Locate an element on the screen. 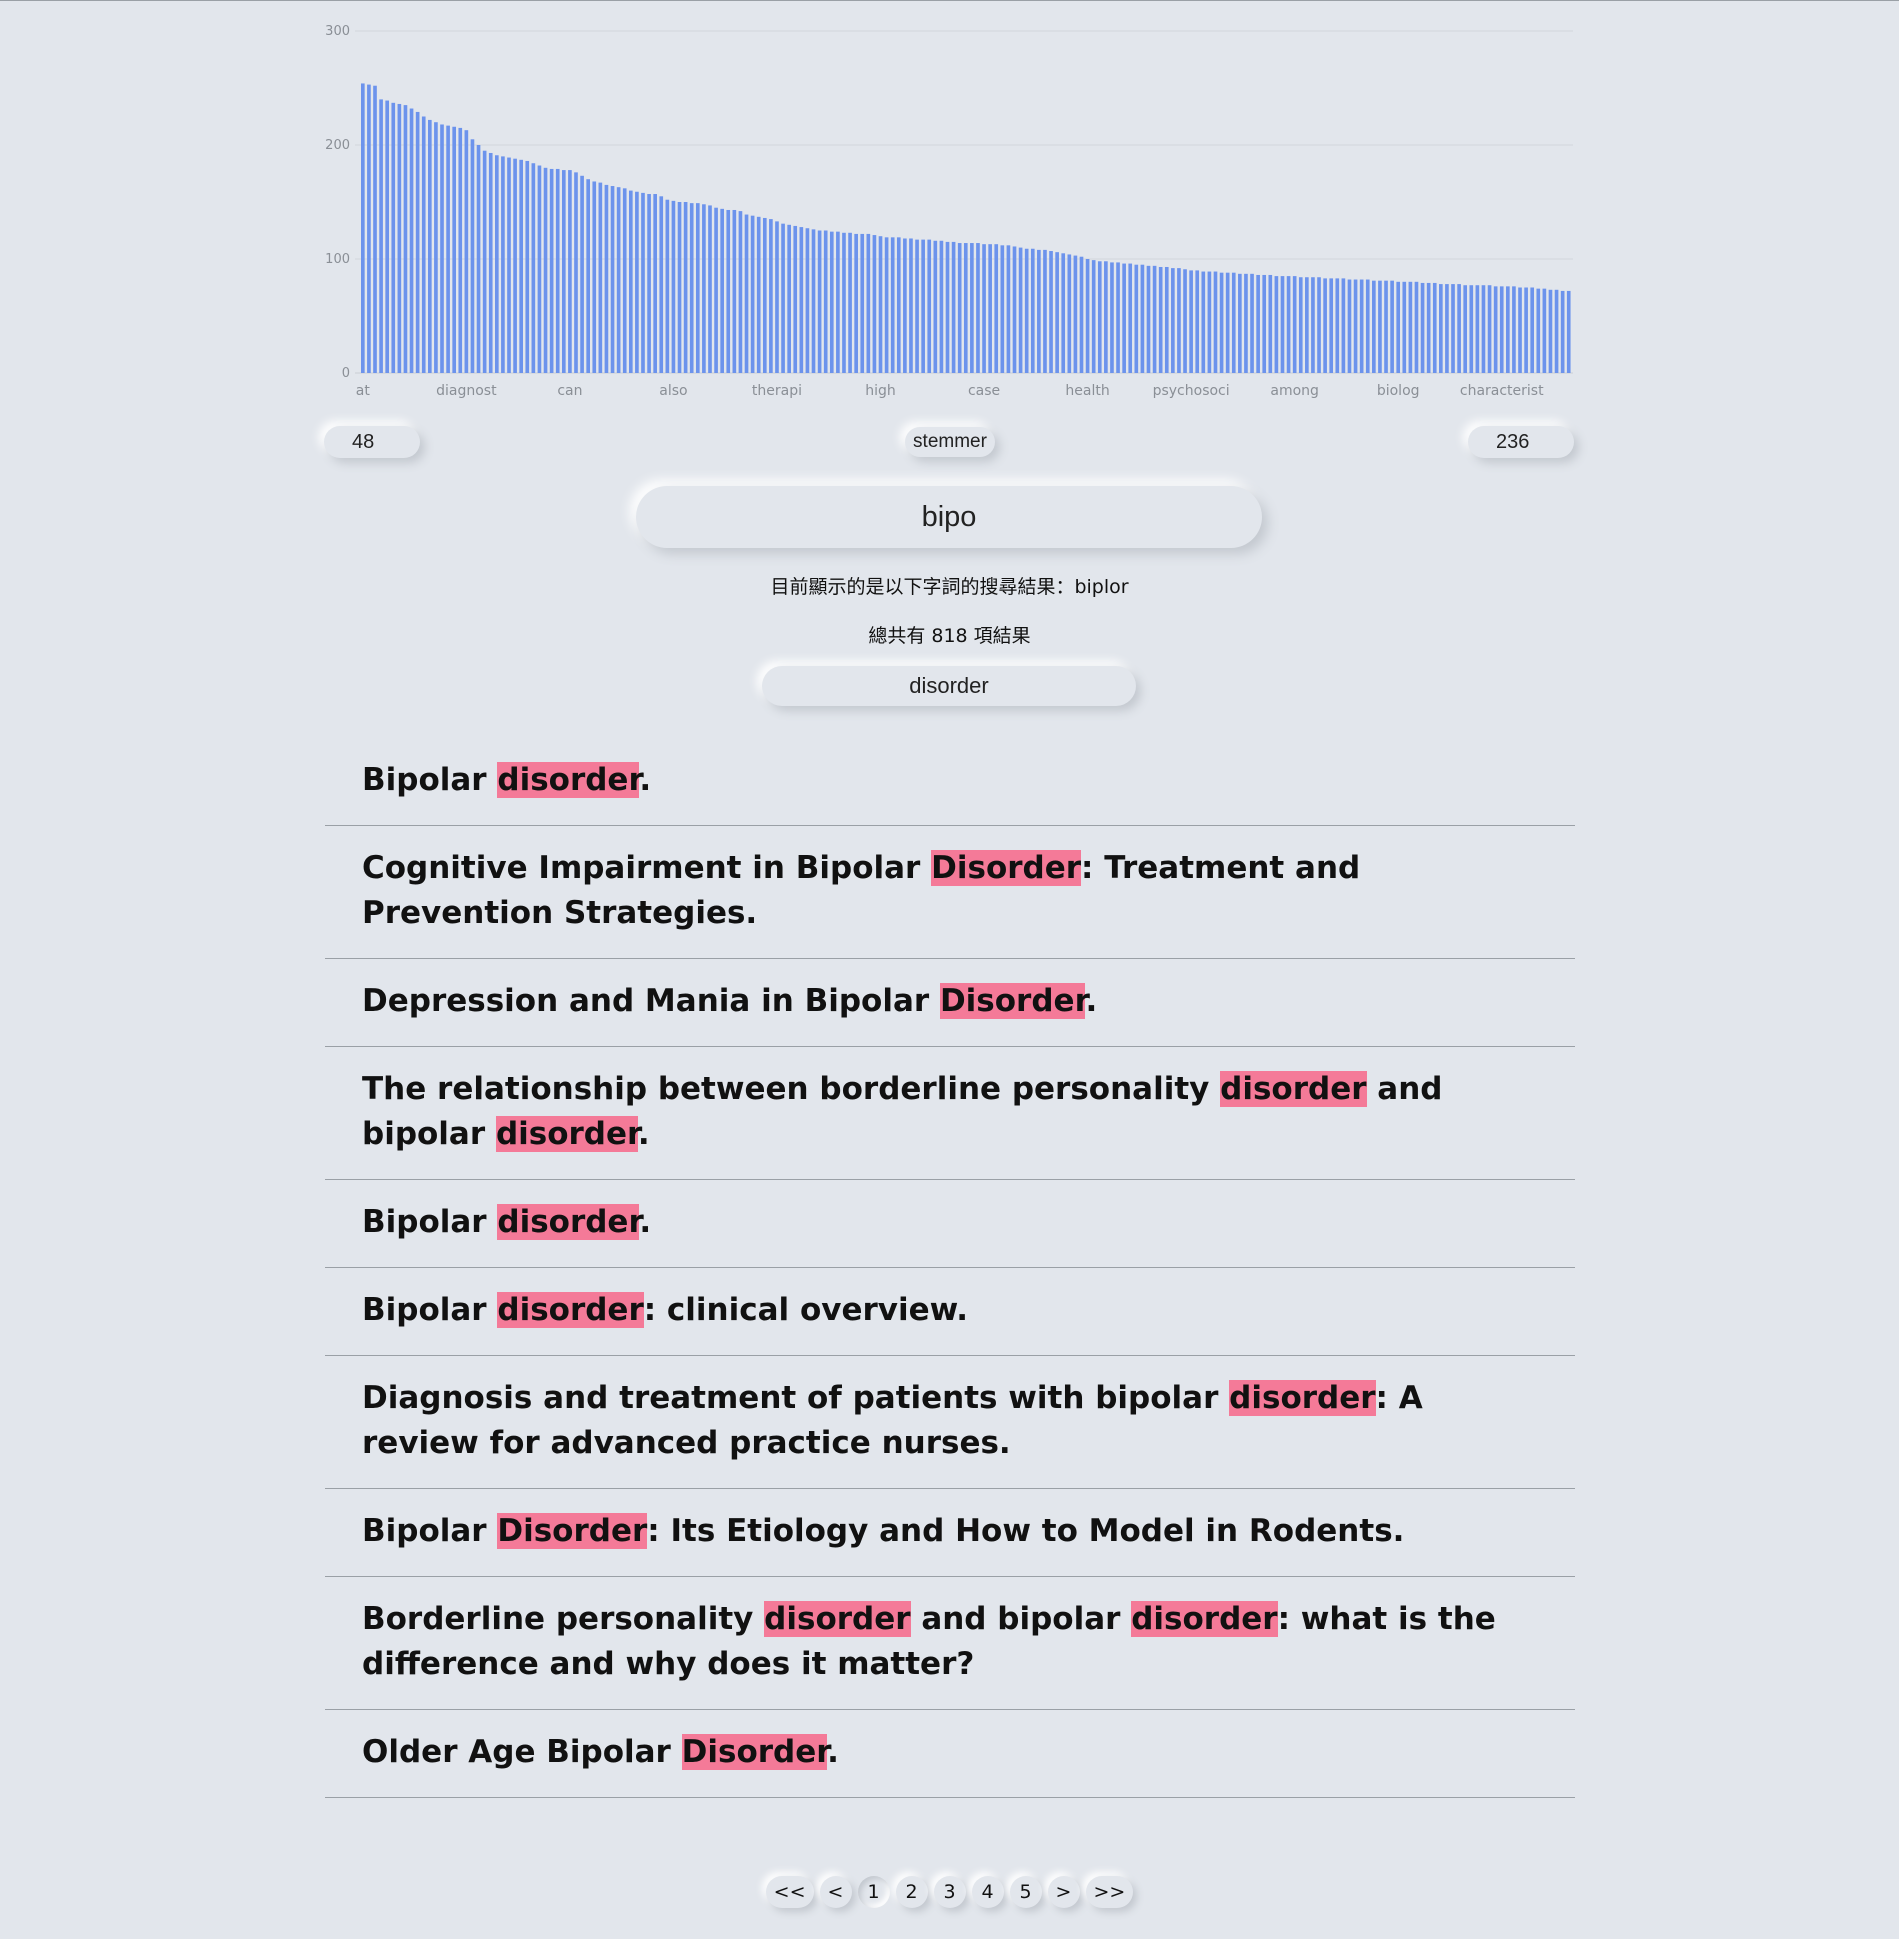 The image size is (1899, 1939). page-3-button: 3 is located at coordinates (949, 1892).